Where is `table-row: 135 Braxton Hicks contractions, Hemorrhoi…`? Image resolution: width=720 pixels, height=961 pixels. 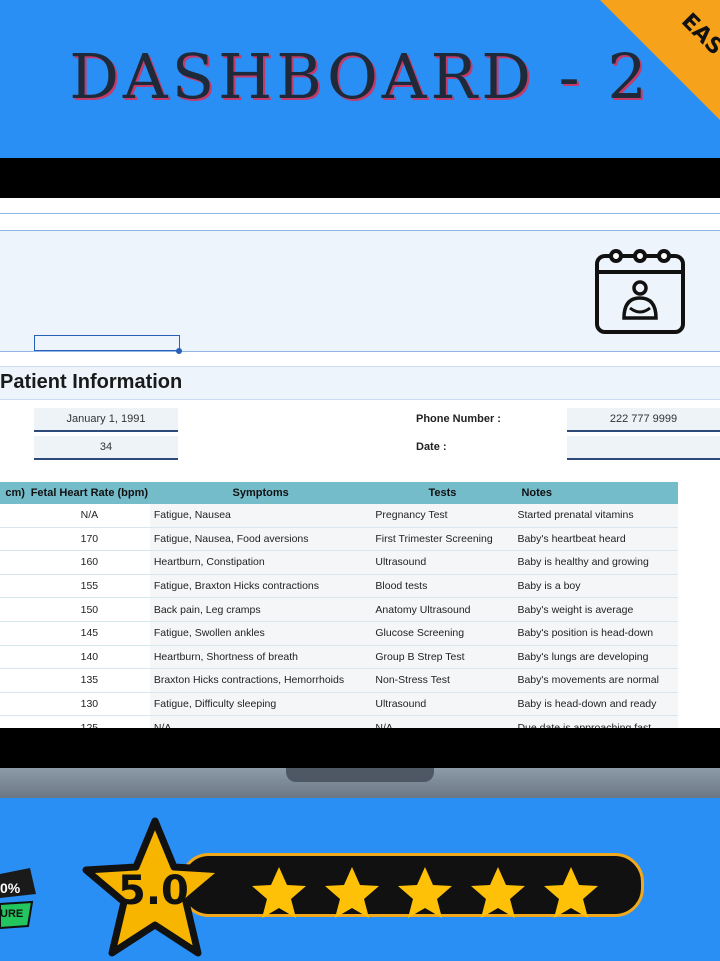 table-row: 135 Braxton Hicks contractions, Hemorrhoi… is located at coordinates (339, 680).